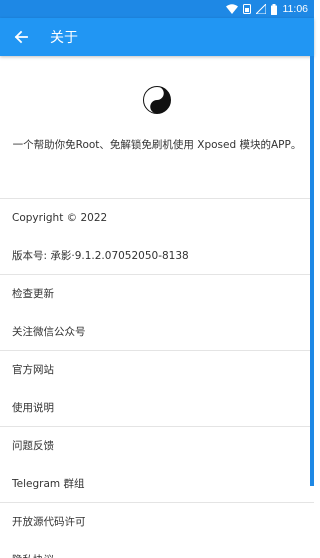 The image size is (320, 558). I want to click on version-row: 版本号: 承影·9.1.2.07052050-8138, so click(100, 255).